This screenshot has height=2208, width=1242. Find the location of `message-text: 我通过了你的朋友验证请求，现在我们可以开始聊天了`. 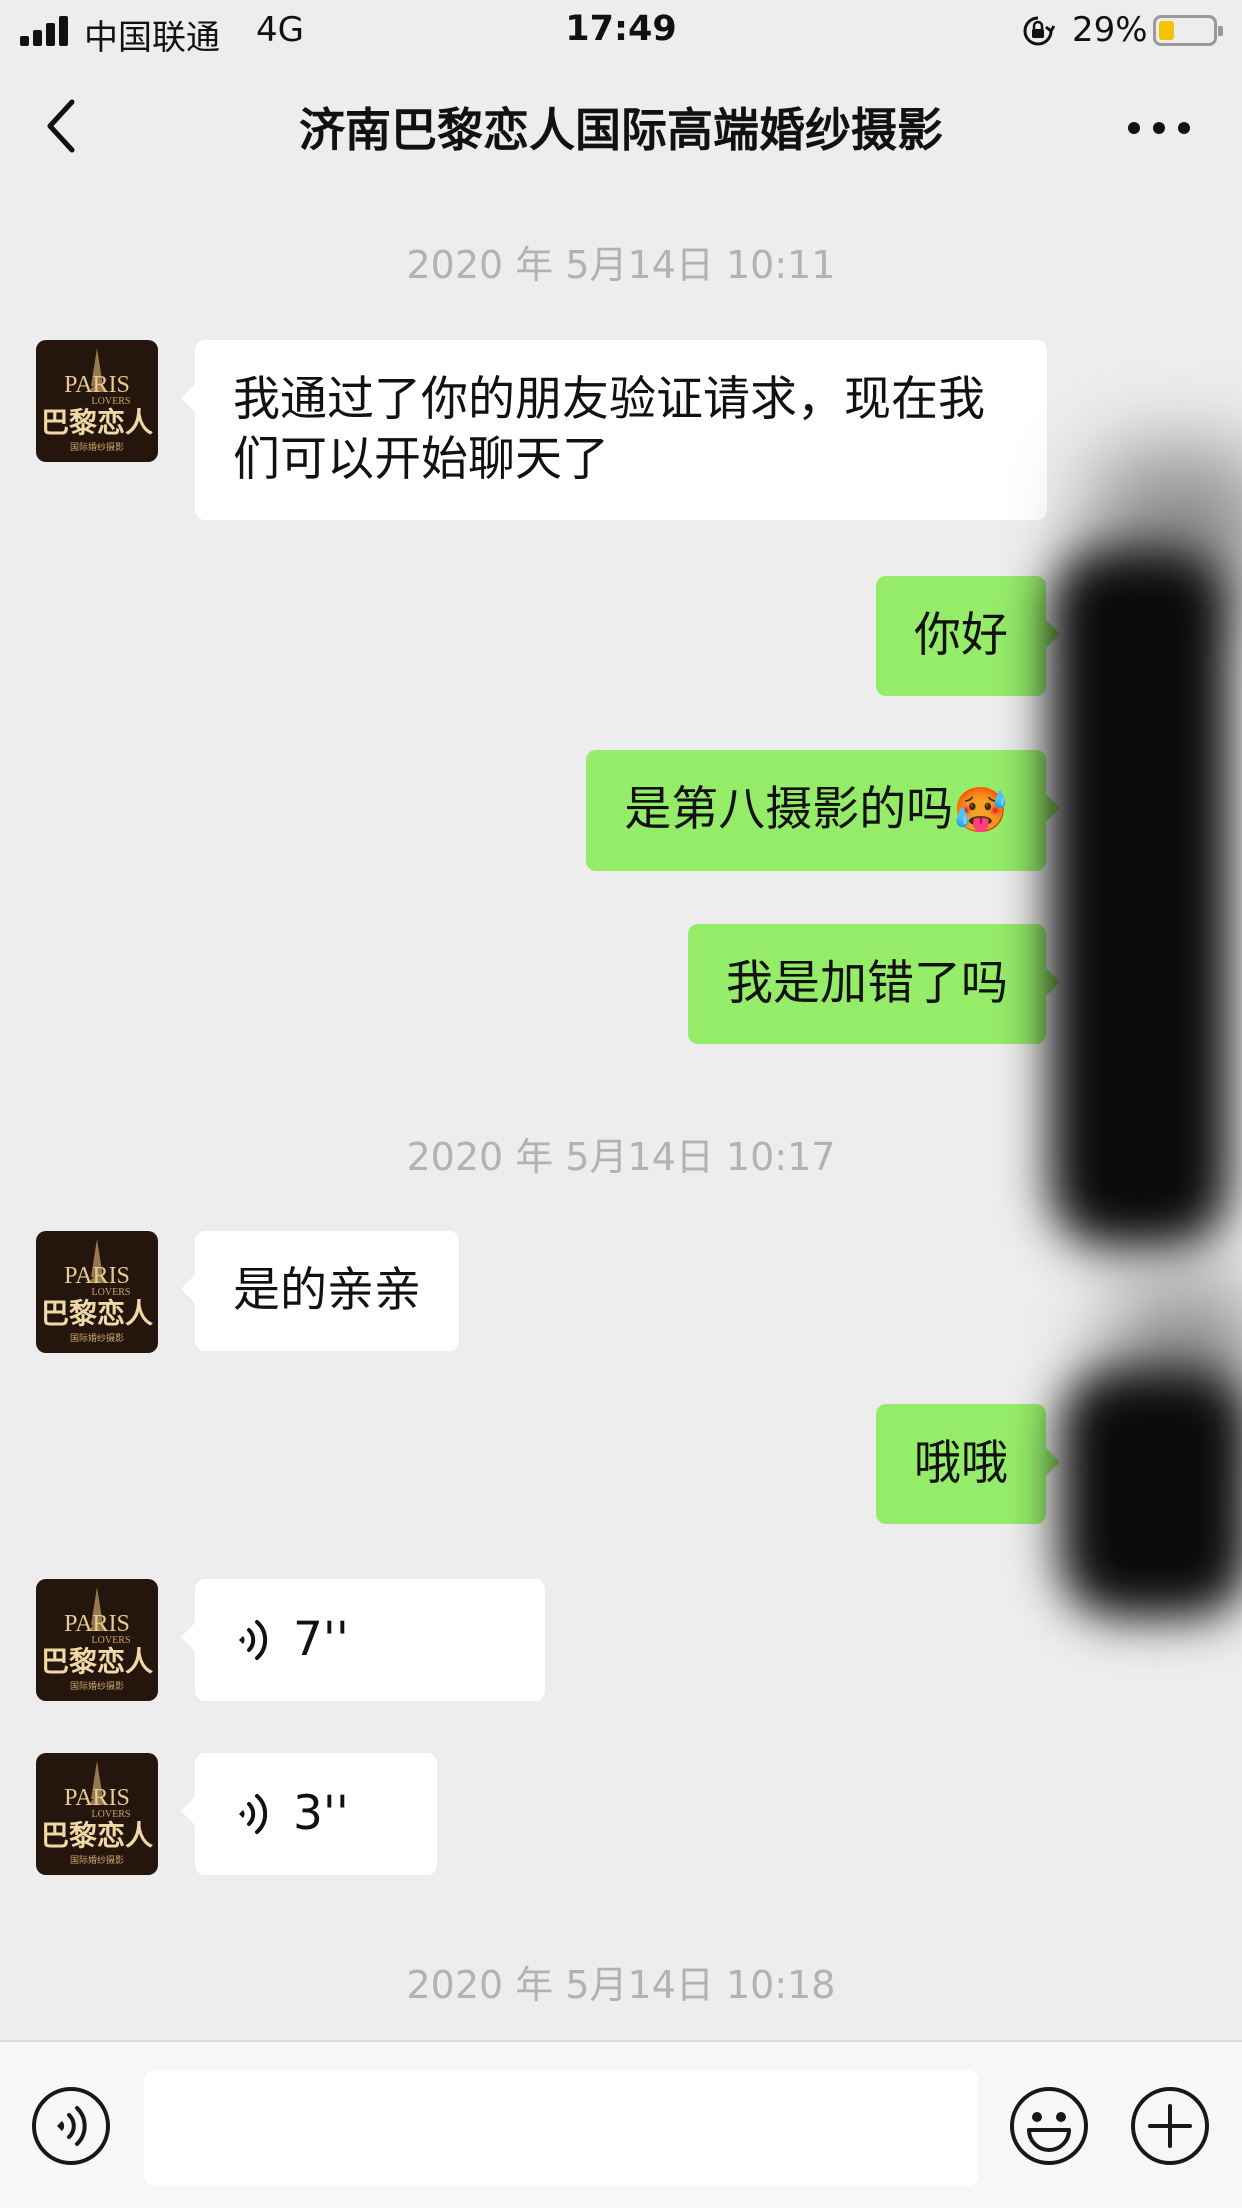

message-text: 我通过了你的朋友验证请求，现在我们可以开始聊天了 is located at coordinates (609, 429).